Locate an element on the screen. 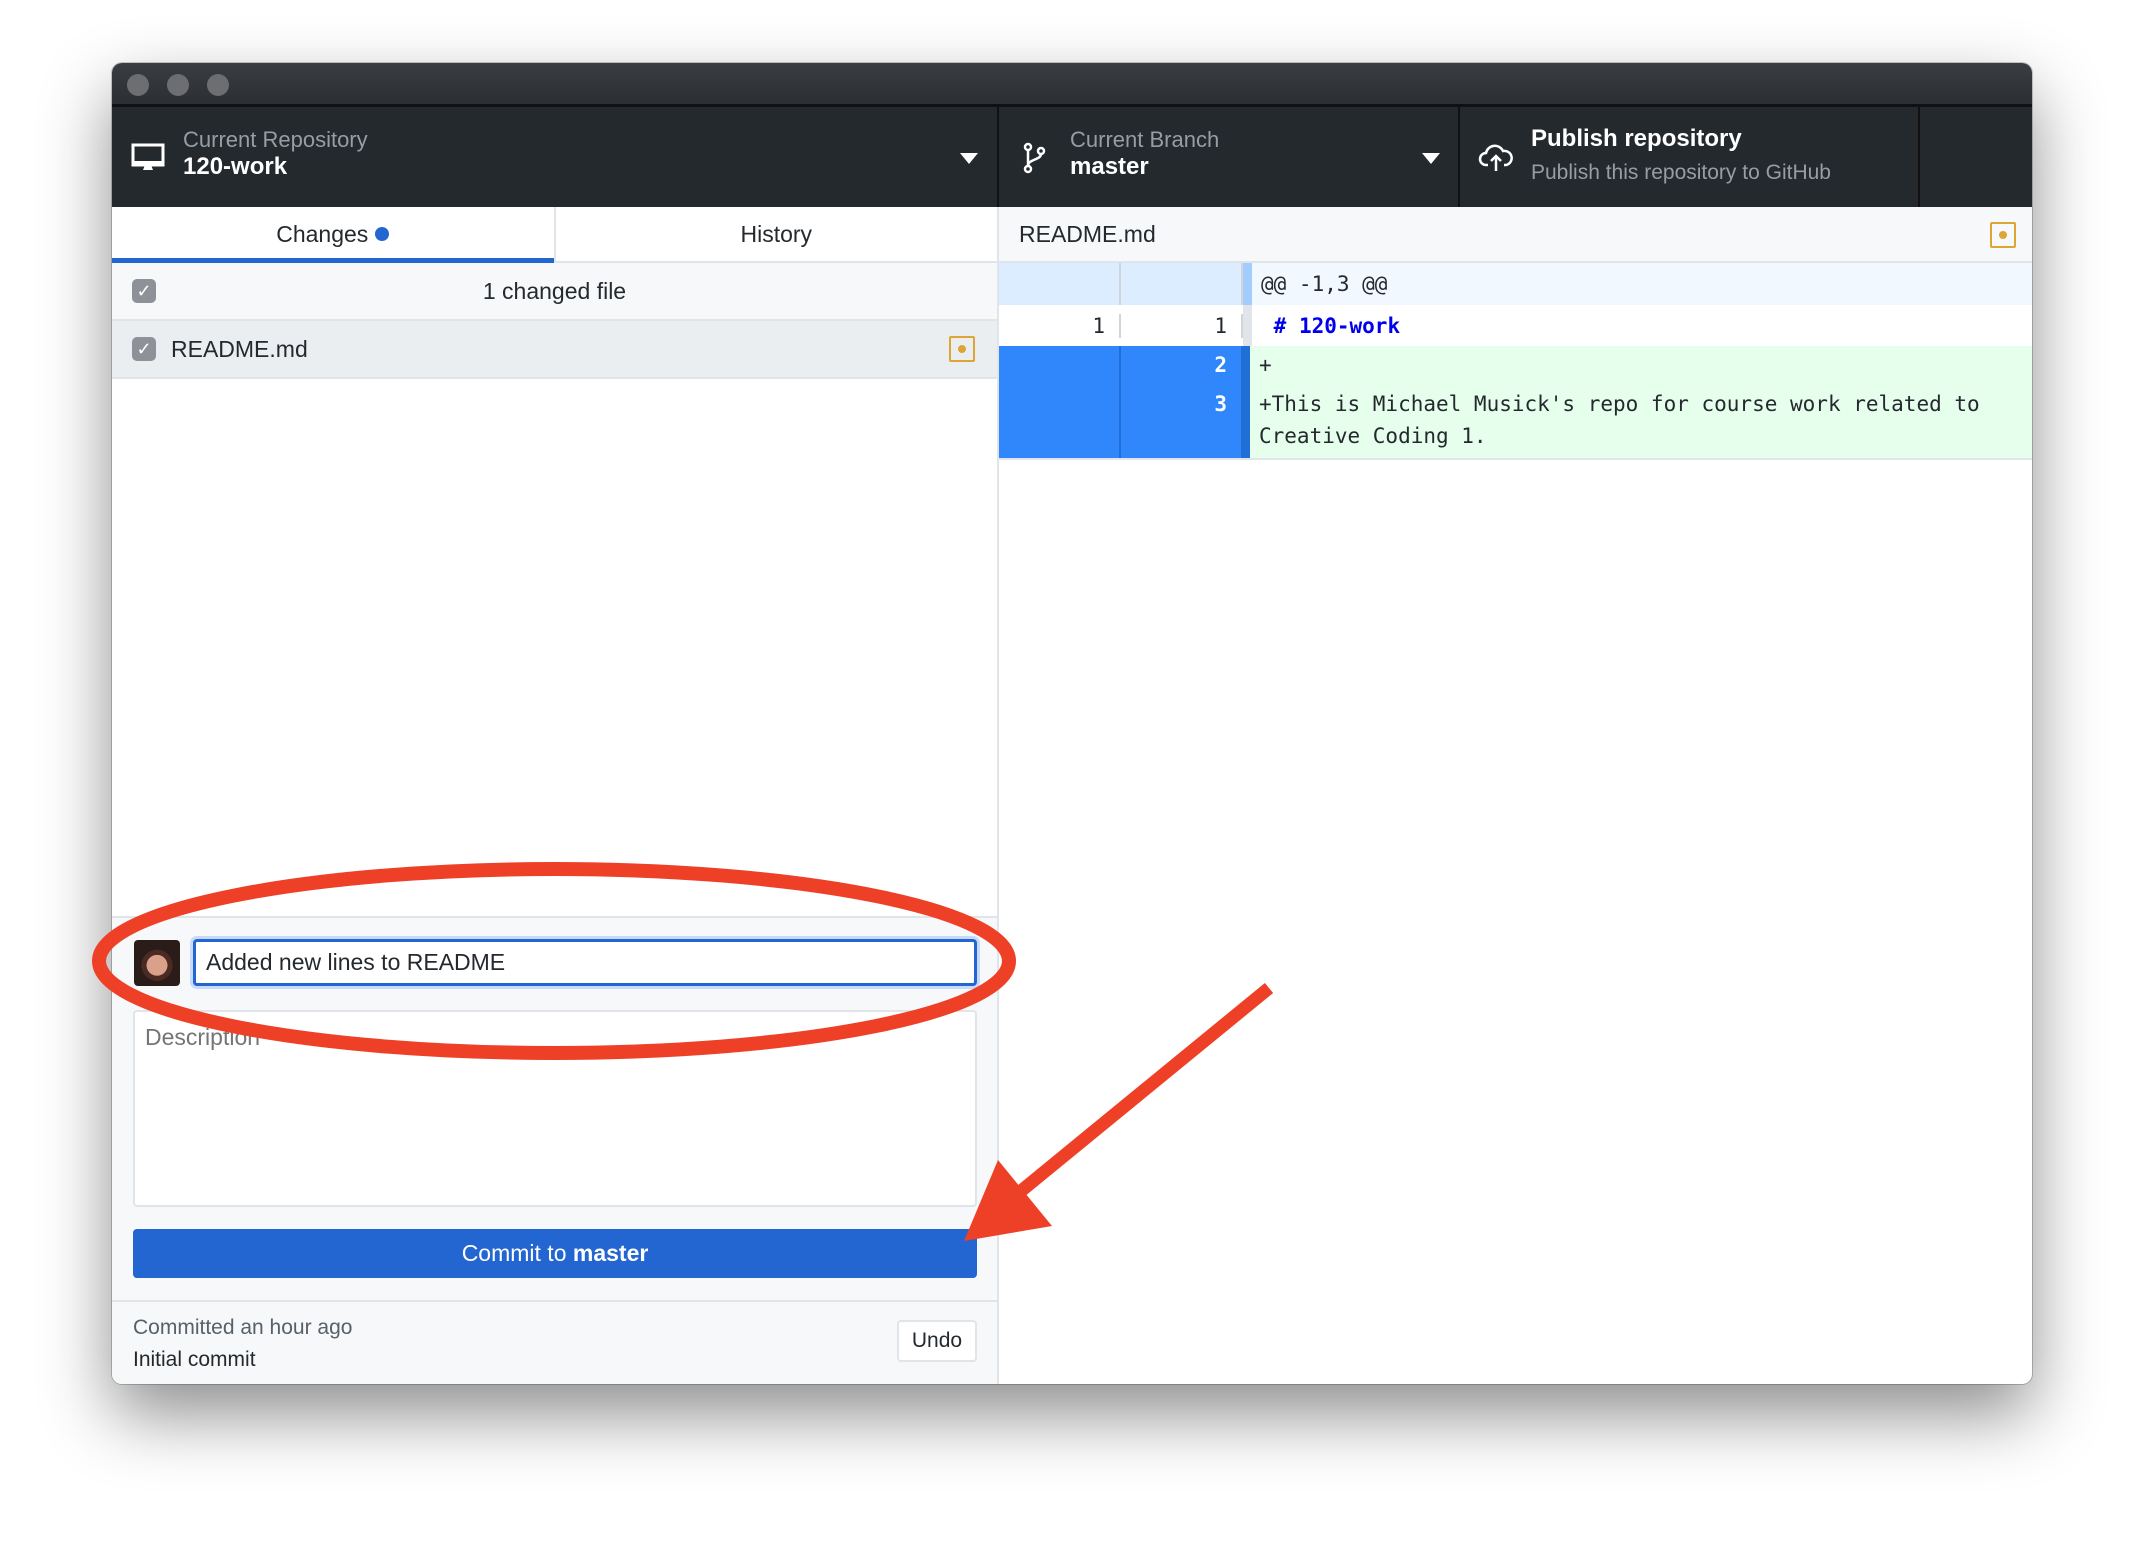  commit-button-branch: master is located at coordinates (610, 1253).